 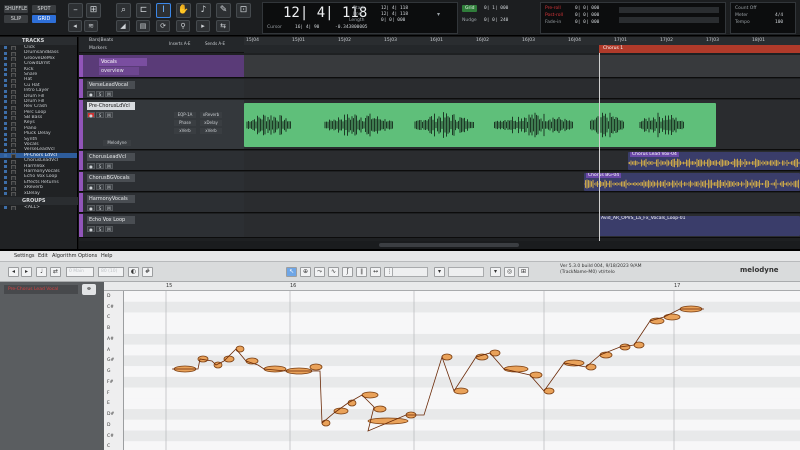 I want to click on track-header: Echo Vox Loop ● S M, so click(x=161, y=225).